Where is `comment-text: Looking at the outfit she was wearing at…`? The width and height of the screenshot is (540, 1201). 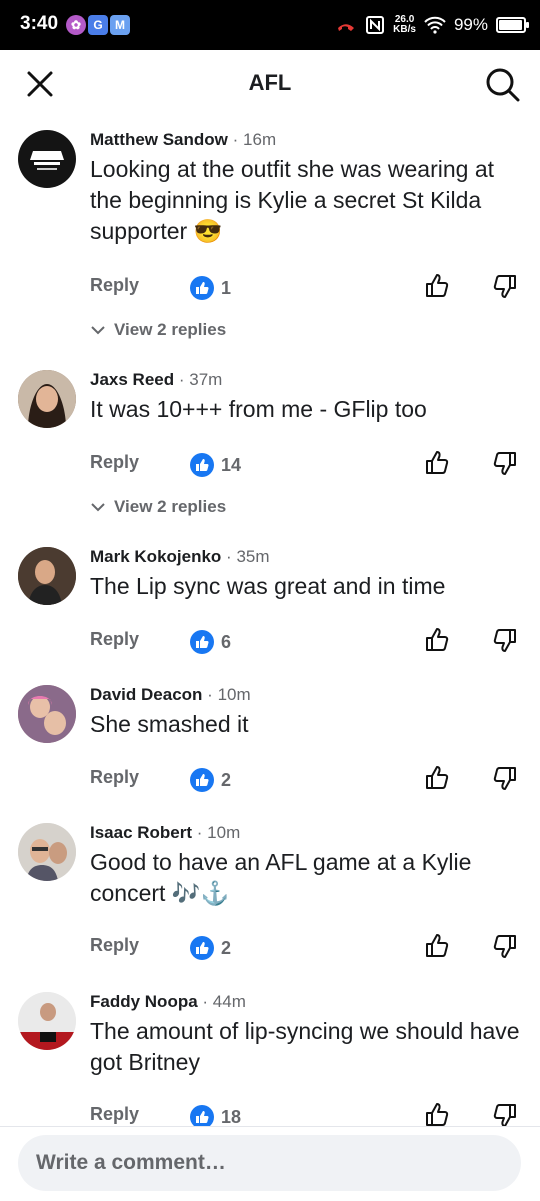 comment-text: Looking at the outfit she was wearing at… is located at coordinates (292, 200).